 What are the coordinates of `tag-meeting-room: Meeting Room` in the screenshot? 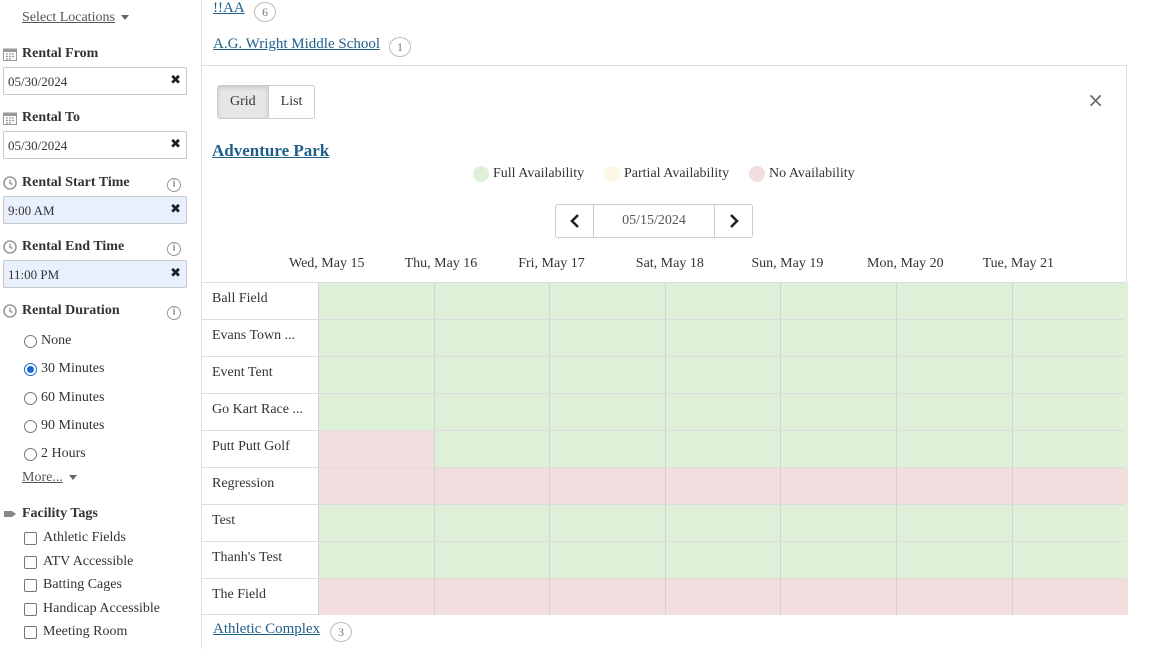 It's located at (75, 632).